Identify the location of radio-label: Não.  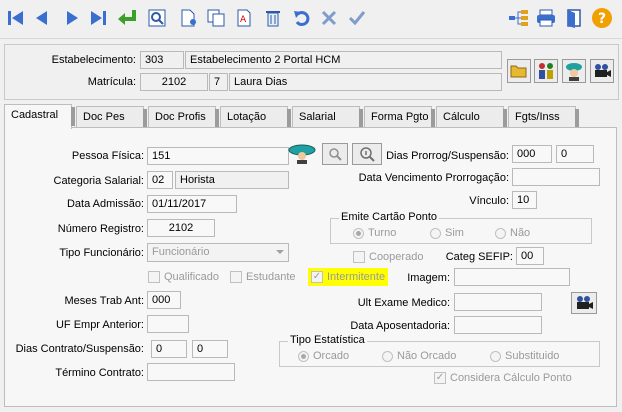
(520, 233).